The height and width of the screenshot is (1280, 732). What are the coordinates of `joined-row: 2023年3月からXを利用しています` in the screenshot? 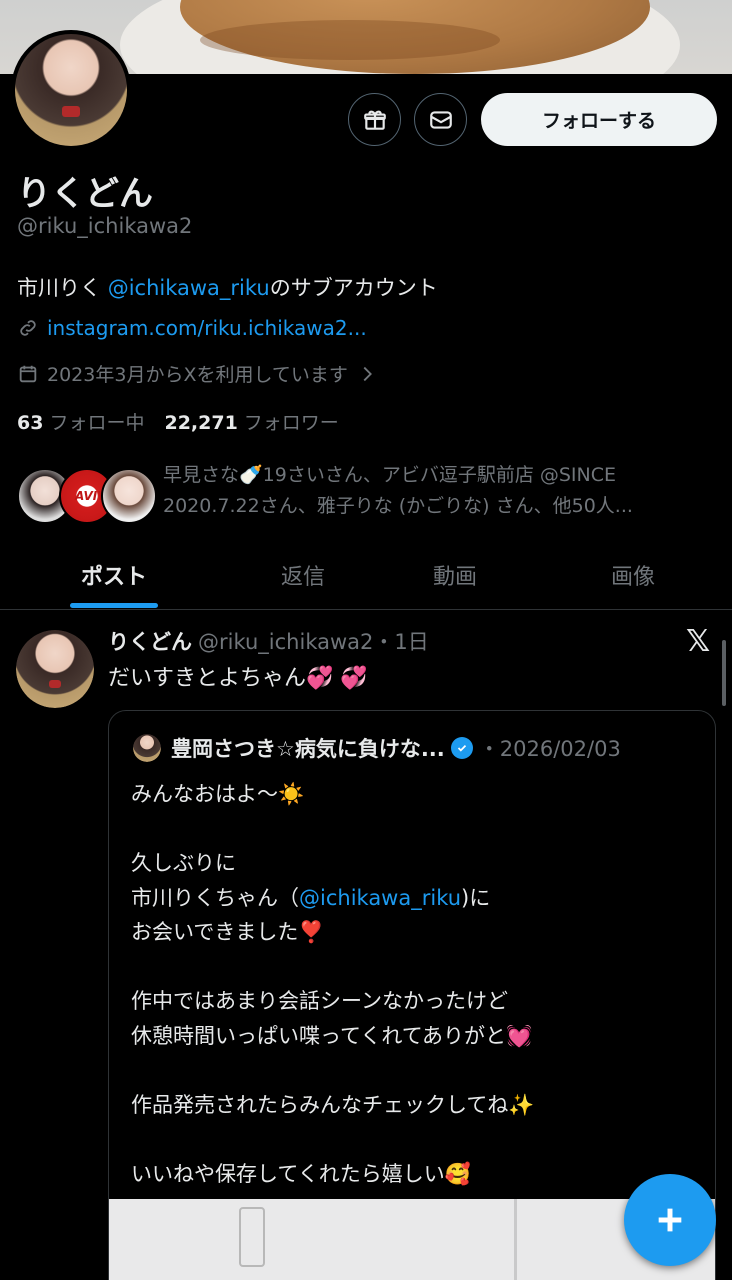 It's located at (197, 373).